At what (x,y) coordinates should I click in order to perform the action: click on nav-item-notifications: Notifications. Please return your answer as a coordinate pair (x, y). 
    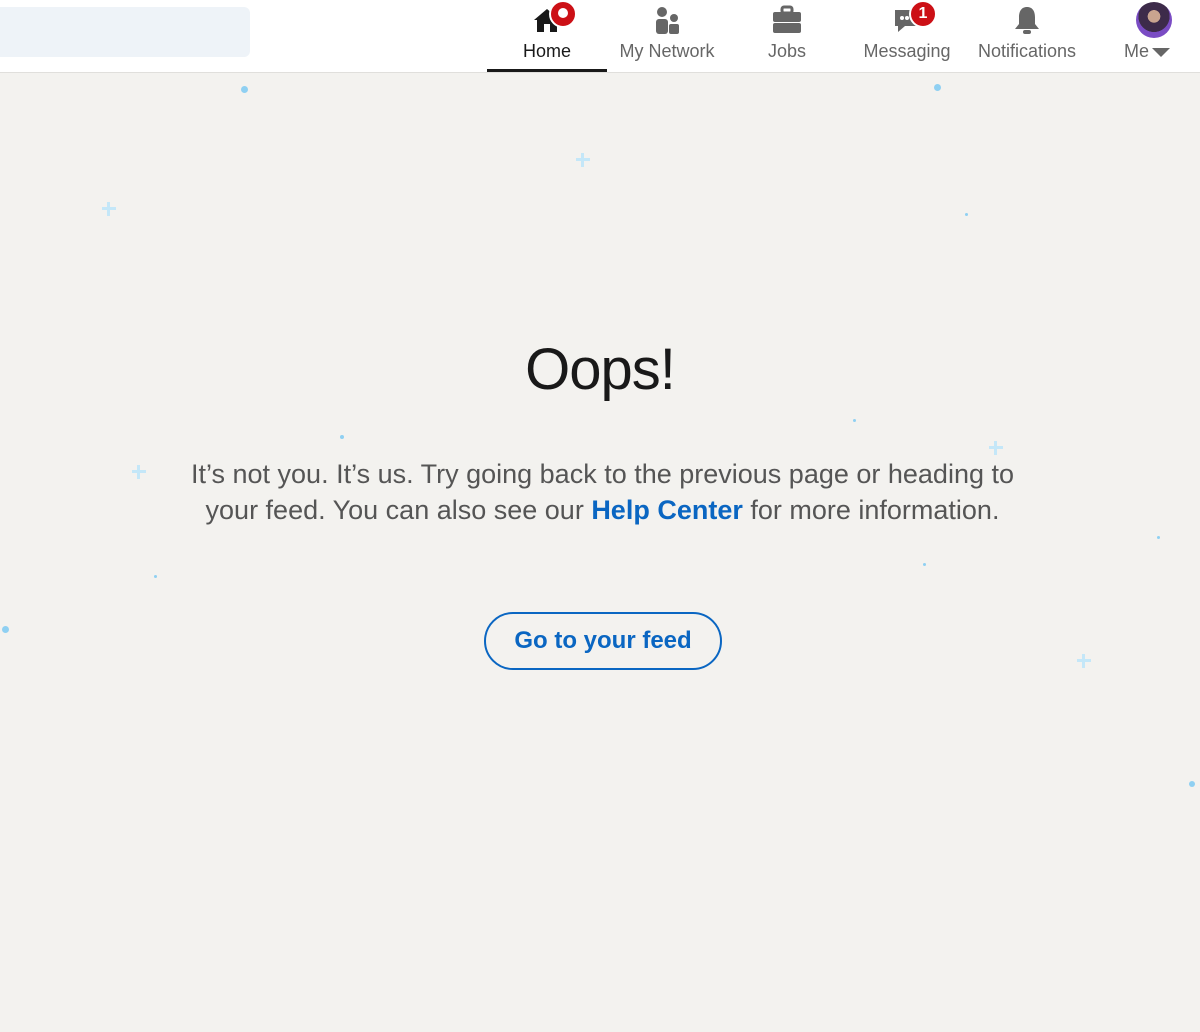
    Looking at the image, I should click on (1027, 36).